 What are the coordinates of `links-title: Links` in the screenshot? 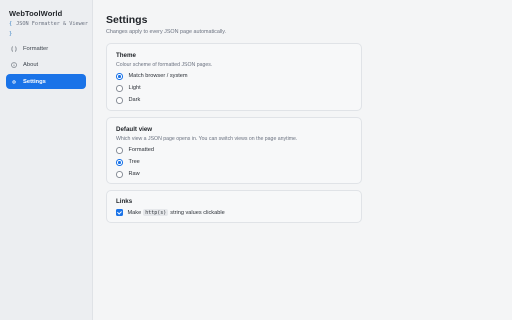 It's located at (124, 201).